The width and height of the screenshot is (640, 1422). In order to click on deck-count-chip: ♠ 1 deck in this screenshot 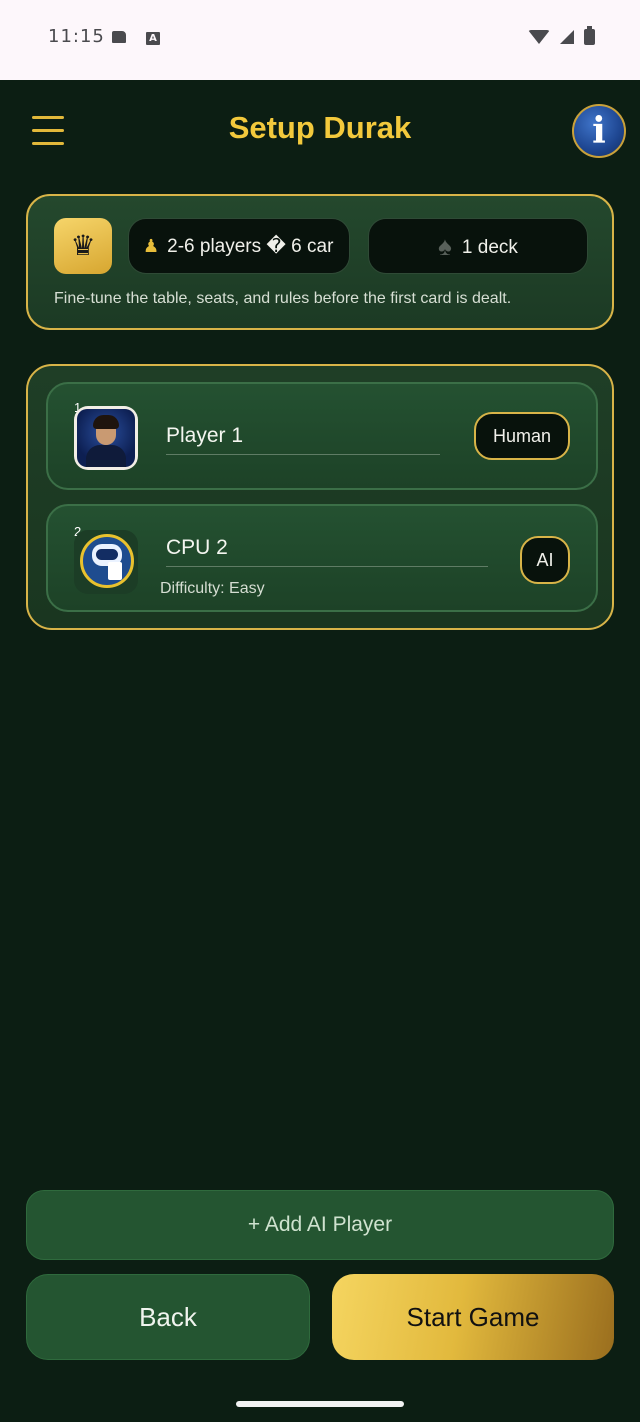, I will do `click(478, 246)`.